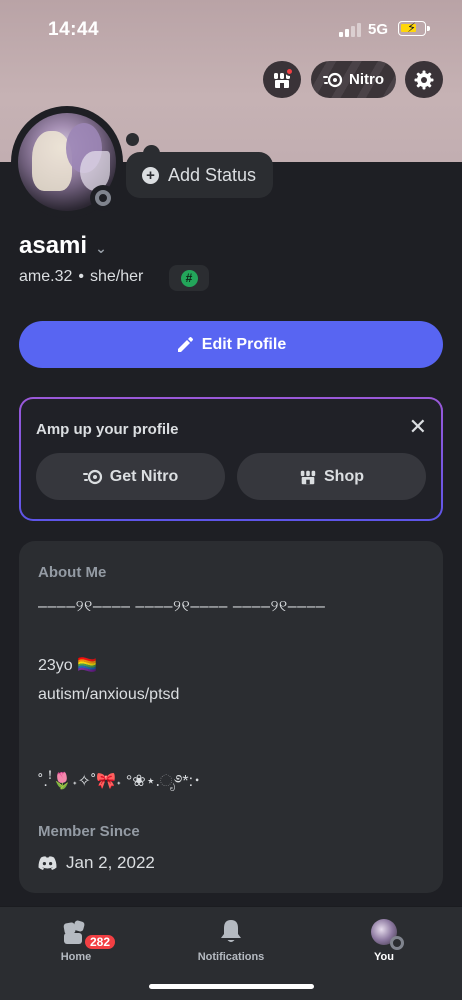 The image size is (462, 1000). I want to click on about-me-label: About Me, so click(72, 572).